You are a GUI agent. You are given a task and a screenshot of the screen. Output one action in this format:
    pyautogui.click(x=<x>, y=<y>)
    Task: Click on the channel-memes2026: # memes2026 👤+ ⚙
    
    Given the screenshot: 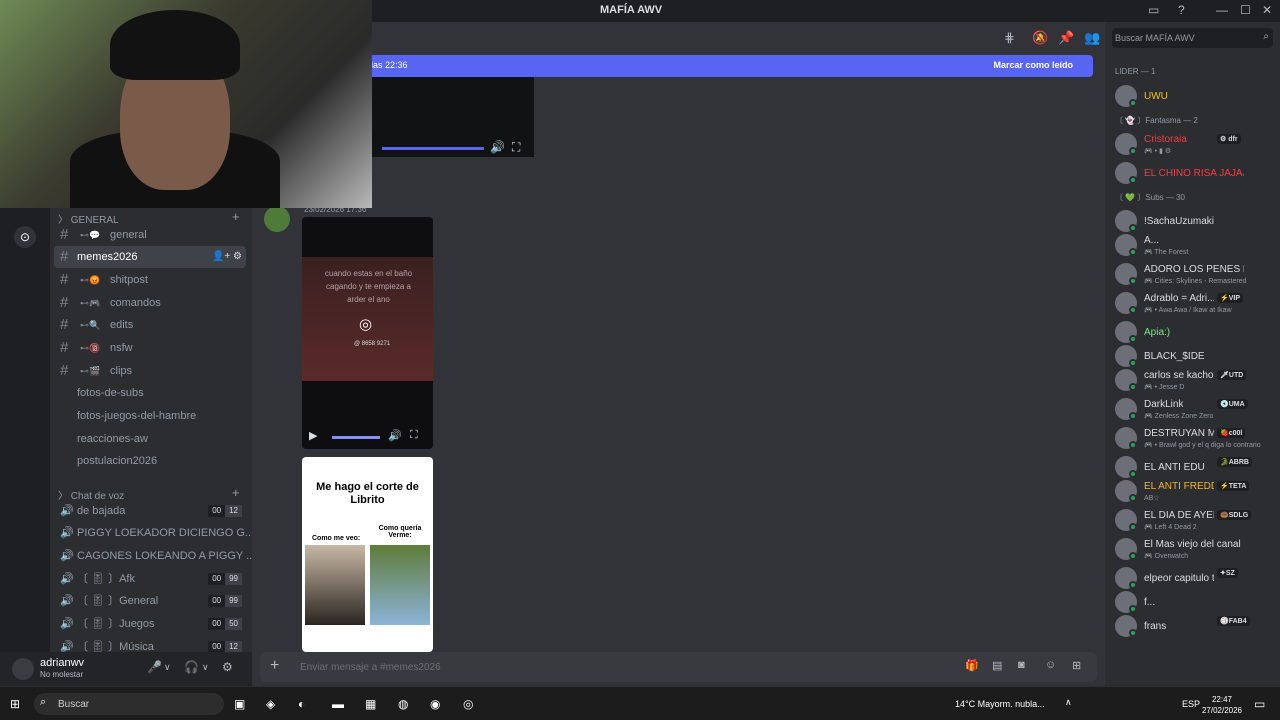 What is the action you would take?
    pyautogui.click(x=150, y=257)
    